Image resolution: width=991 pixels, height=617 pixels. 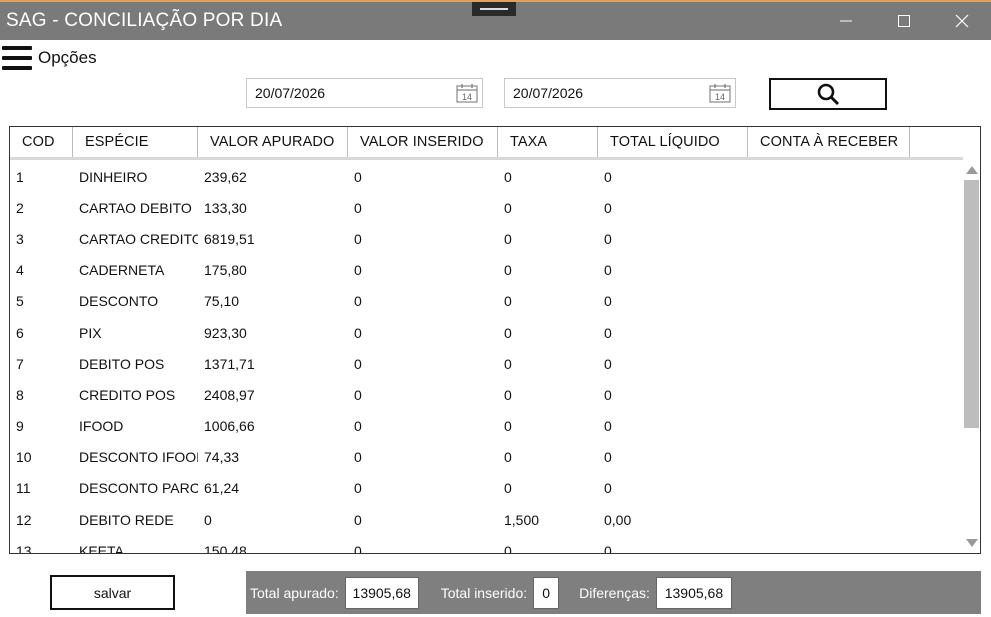 What do you see at coordinates (138, 457) in the screenshot?
I see `table-cell: DESCONTO IFOOD` at bounding box center [138, 457].